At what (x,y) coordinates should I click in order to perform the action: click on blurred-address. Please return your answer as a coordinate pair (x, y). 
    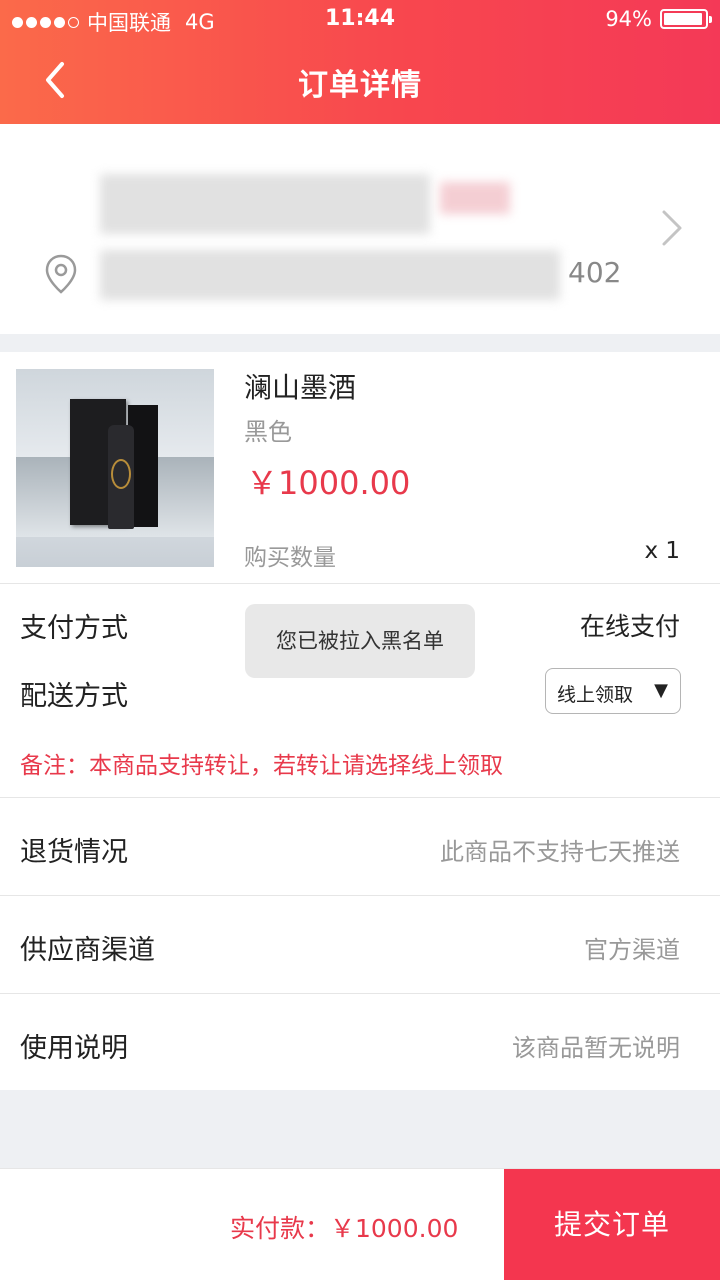
    Looking at the image, I should click on (330, 275).